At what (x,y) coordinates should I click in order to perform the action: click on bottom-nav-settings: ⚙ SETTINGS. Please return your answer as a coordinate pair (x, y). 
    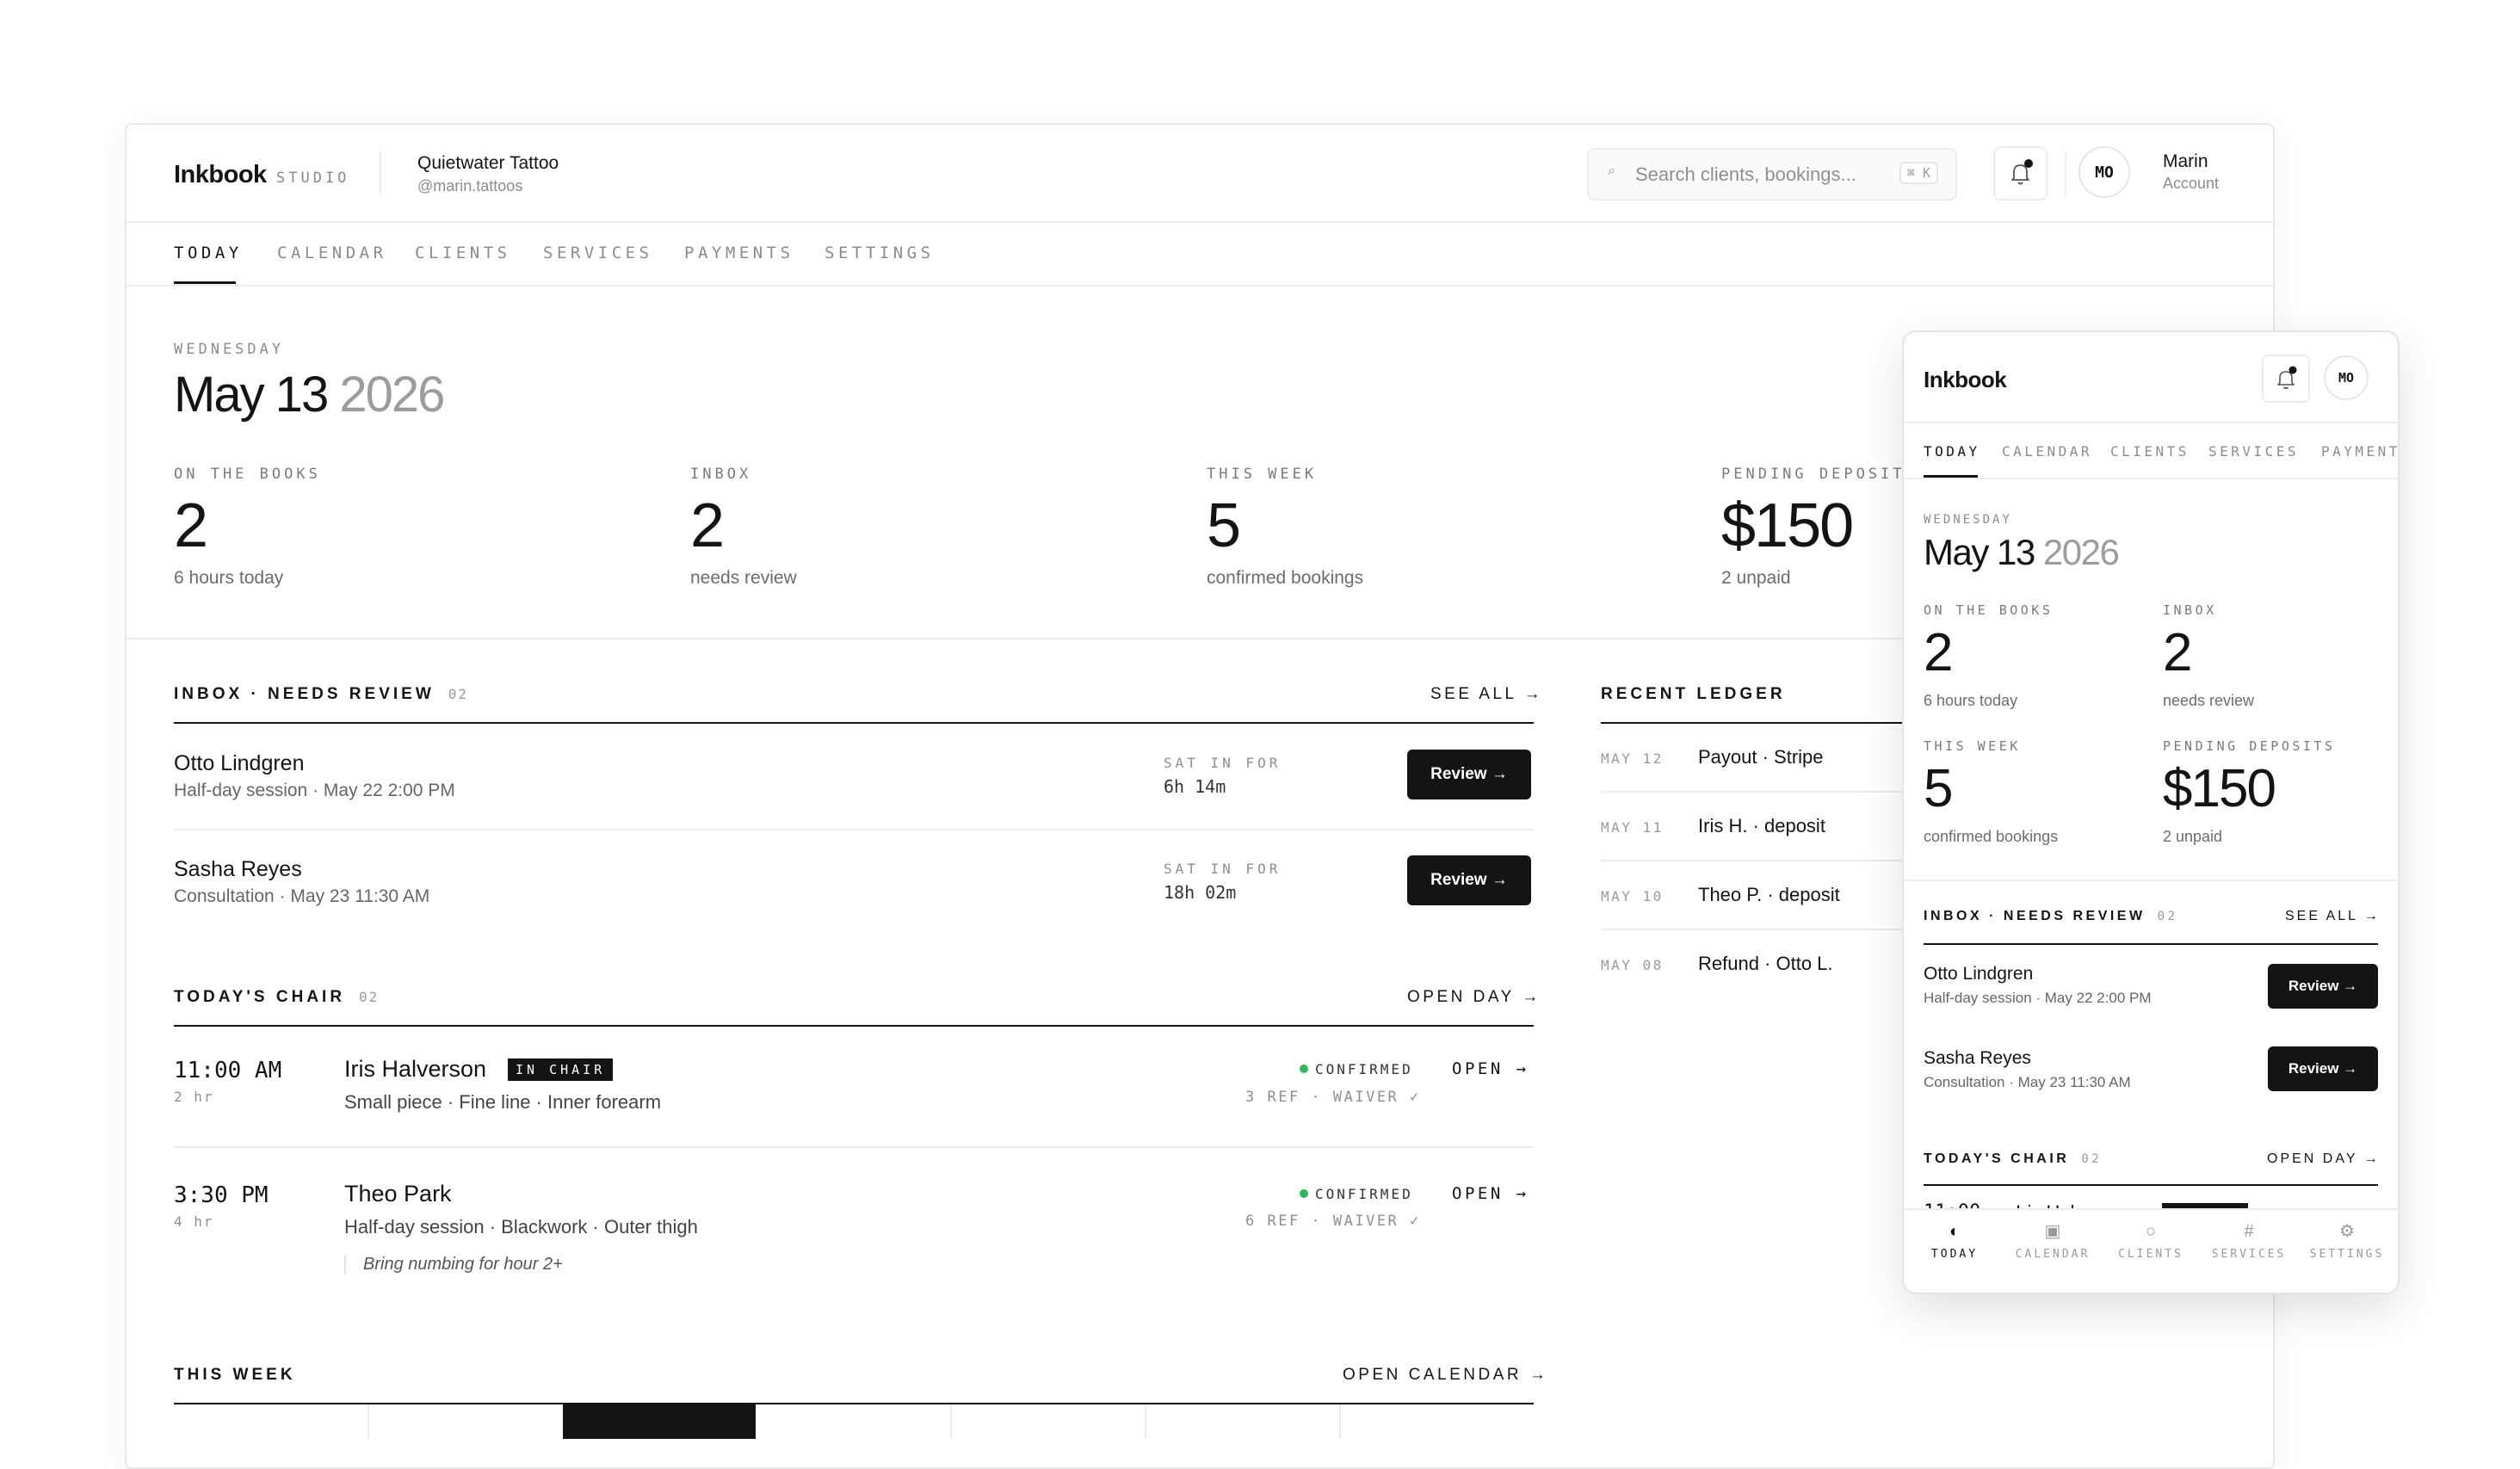
    Looking at the image, I should click on (2347, 1240).